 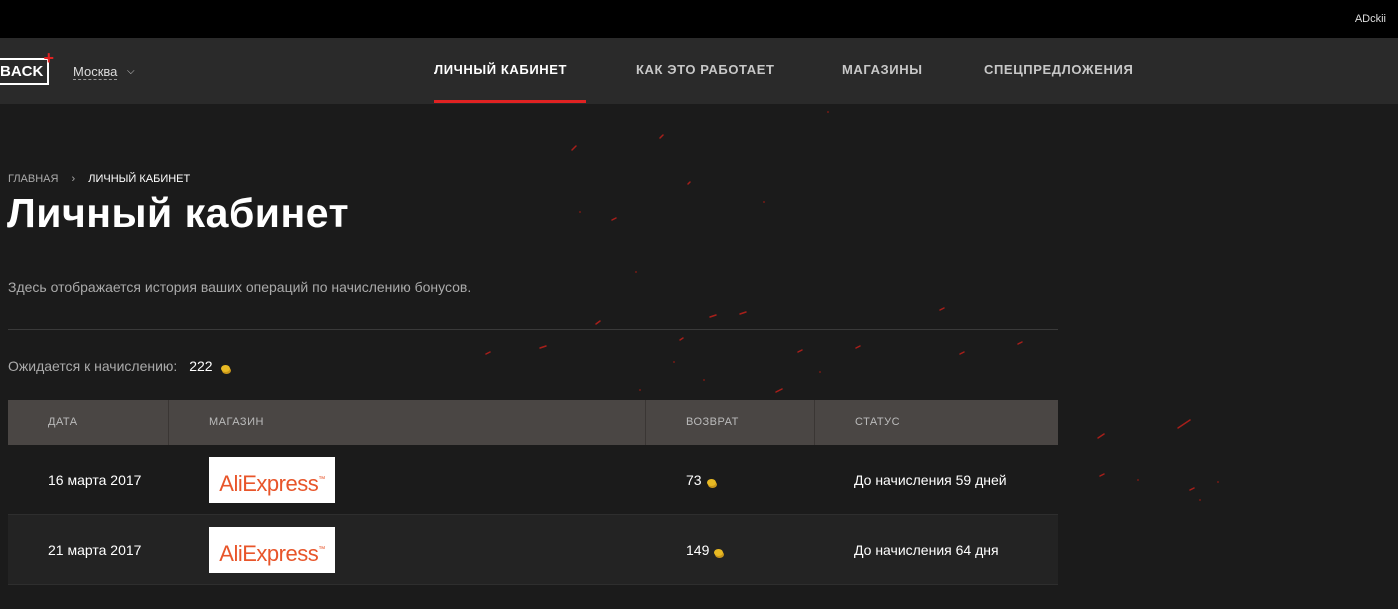 What do you see at coordinates (139, 179) in the screenshot?
I see `breadcrumb-current: ЛИЧНЫЙ КАБИНЕТ` at bounding box center [139, 179].